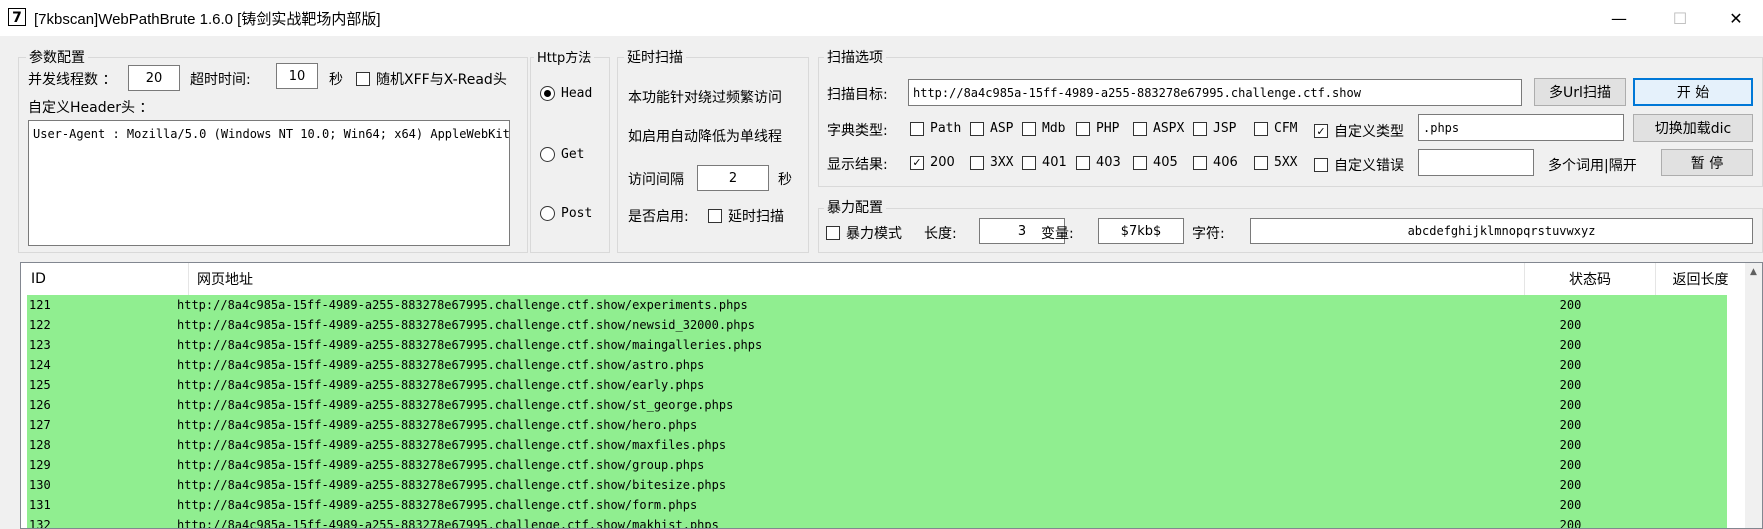 The image size is (1763, 529). What do you see at coordinates (220, 80) in the screenshot?
I see `timeout-label: 超时时间:` at bounding box center [220, 80].